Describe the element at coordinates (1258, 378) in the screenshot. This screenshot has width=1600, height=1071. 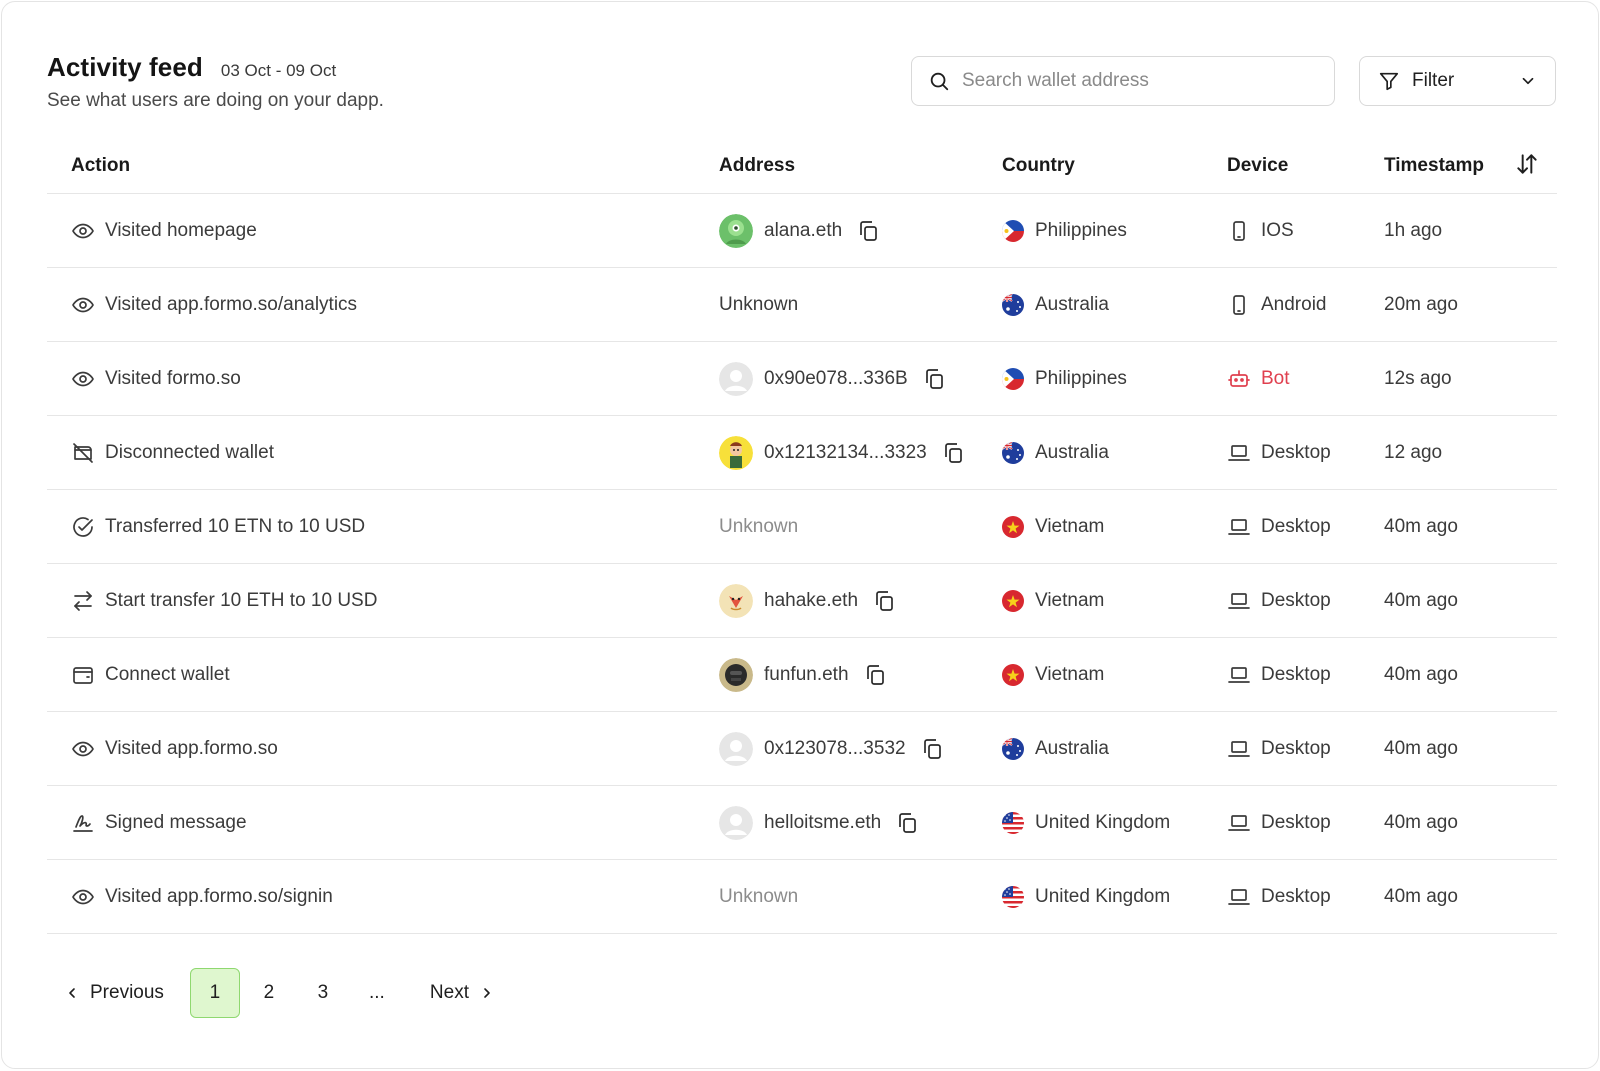
I see `device-cell: Bot` at that location.